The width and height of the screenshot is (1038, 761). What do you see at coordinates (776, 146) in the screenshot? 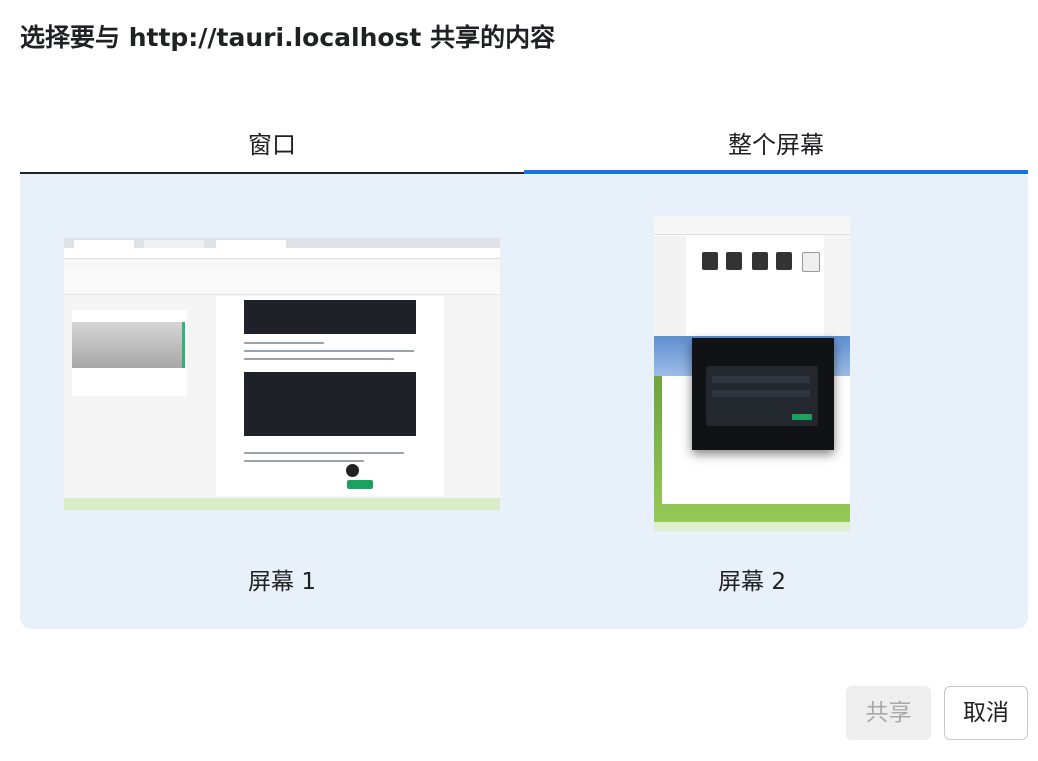
I see `tab-entire-screen: 整个屏幕` at bounding box center [776, 146].